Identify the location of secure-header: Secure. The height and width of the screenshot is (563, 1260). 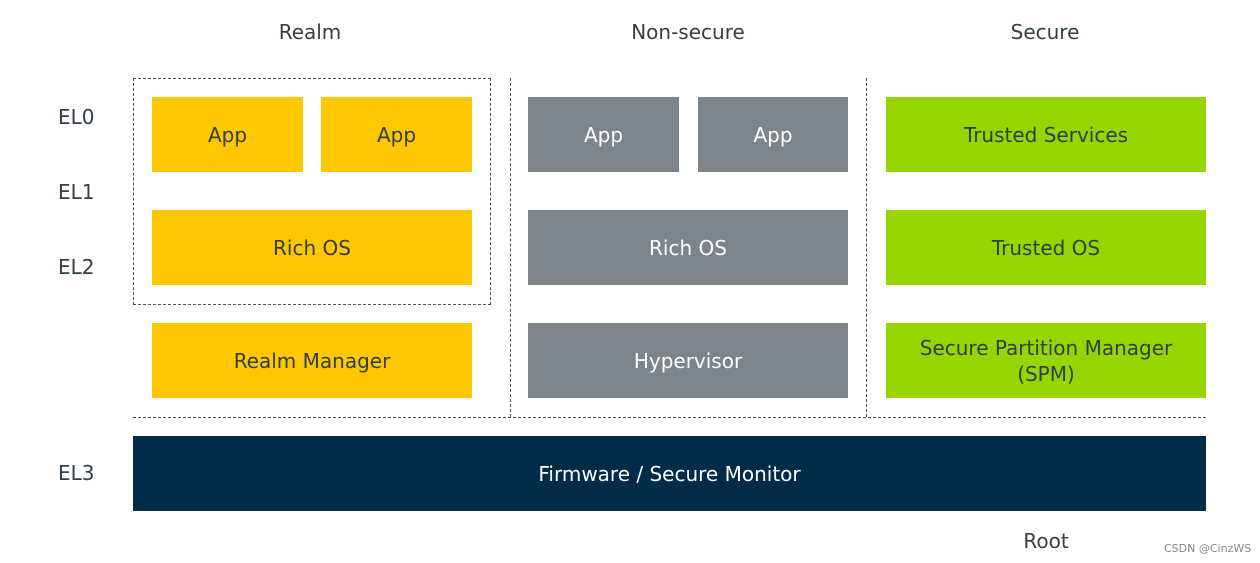
(1045, 32).